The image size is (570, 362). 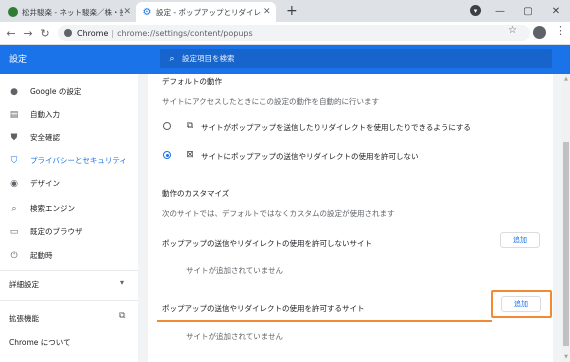 What do you see at coordinates (122, 316) in the screenshot?
I see `open-in-new-icon: ⧉` at bounding box center [122, 316].